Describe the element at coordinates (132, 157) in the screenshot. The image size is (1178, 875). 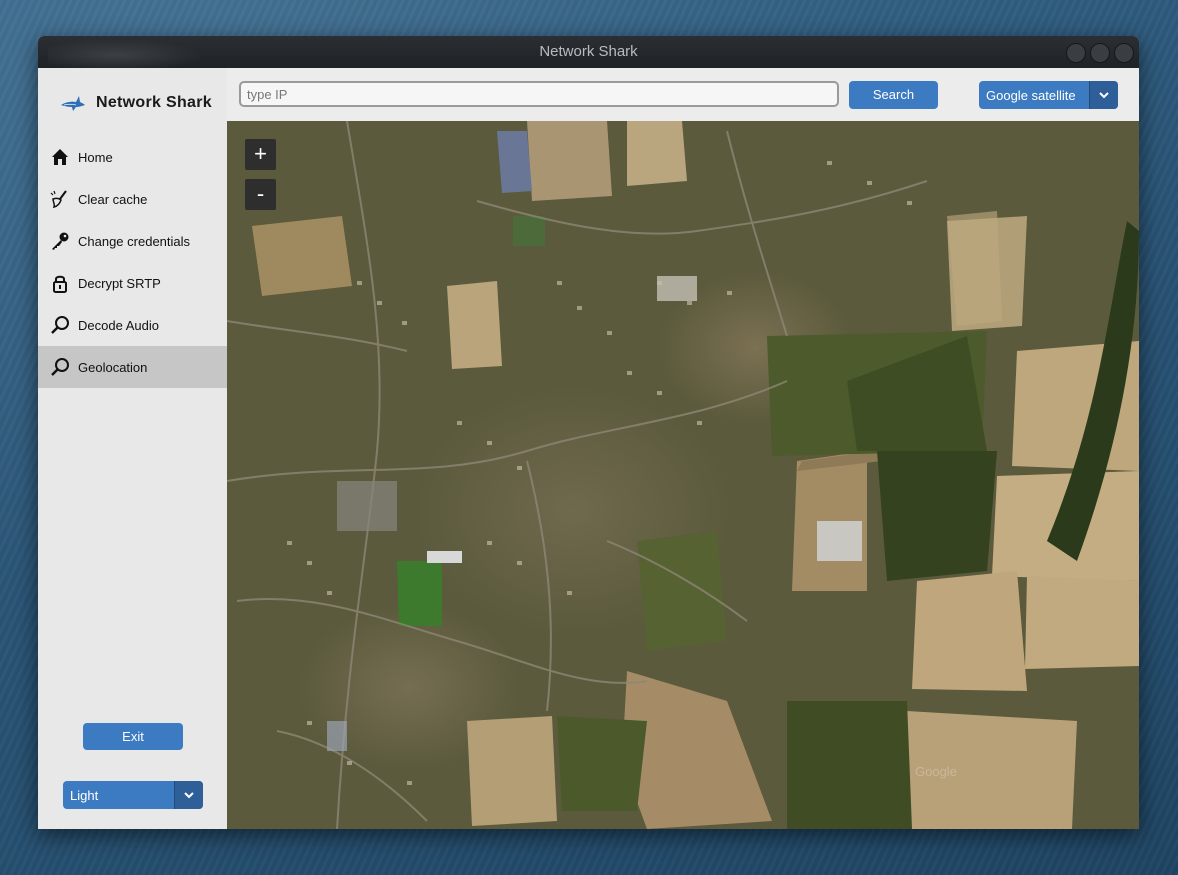
I see `sidebar-item-home: Home` at that location.